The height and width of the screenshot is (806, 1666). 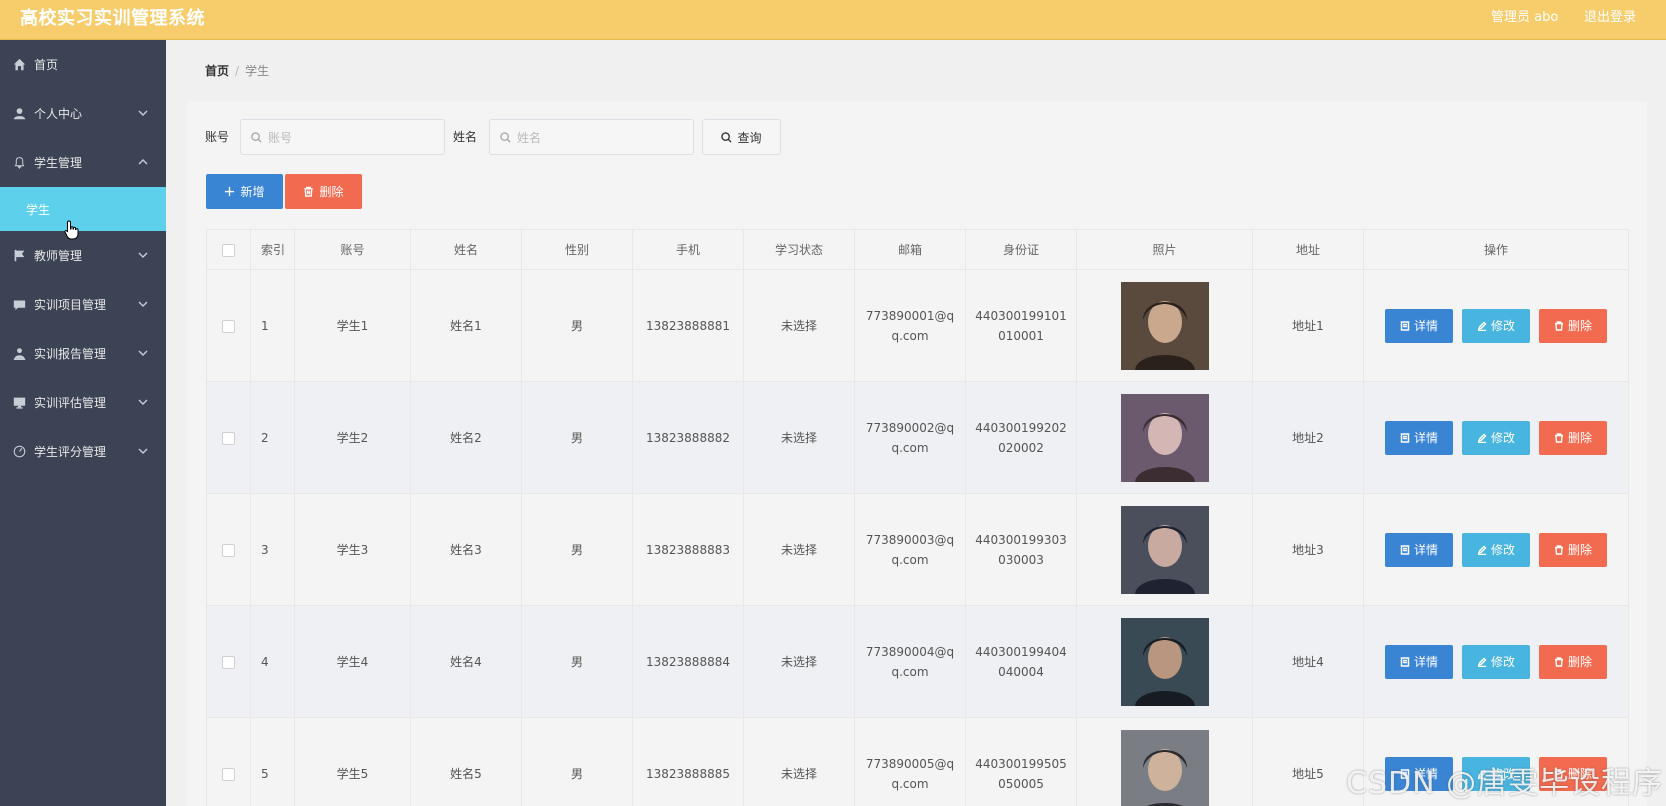 I want to click on sidebar-item-label: 实训评估管理, so click(x=70, y=403).